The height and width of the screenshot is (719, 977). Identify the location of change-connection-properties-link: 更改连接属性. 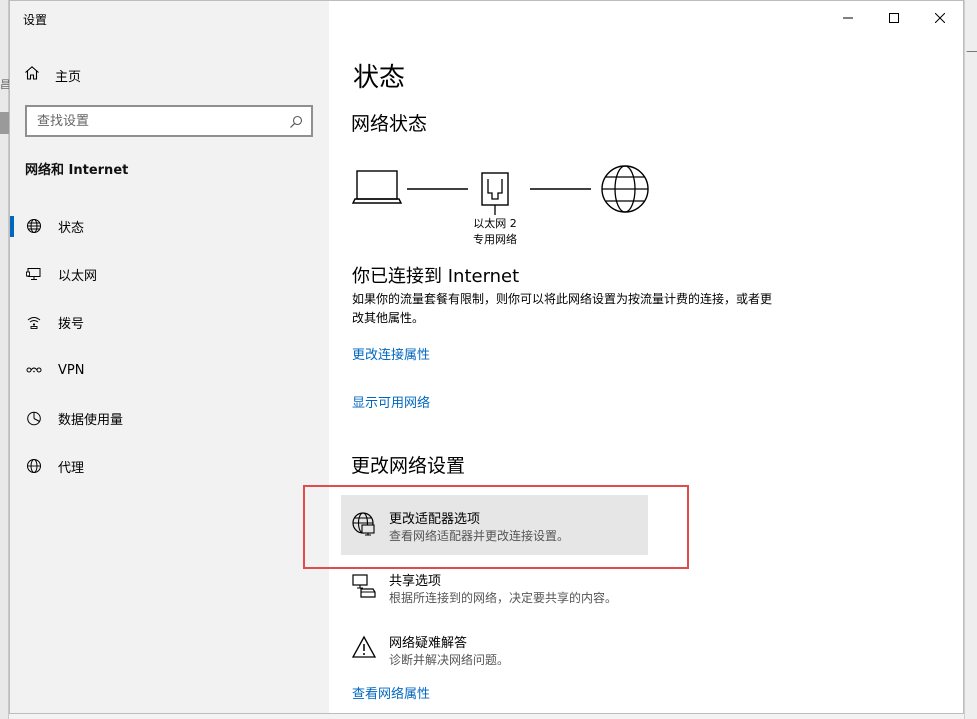
(391, 353).